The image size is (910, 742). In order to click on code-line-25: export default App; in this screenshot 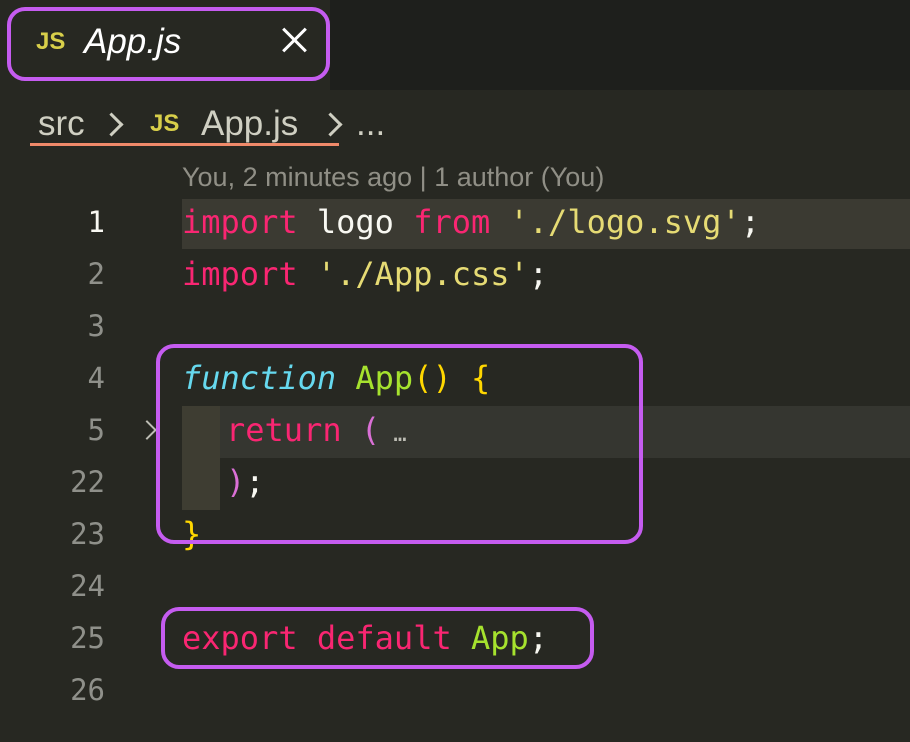, I will do `click(365, 638)`.